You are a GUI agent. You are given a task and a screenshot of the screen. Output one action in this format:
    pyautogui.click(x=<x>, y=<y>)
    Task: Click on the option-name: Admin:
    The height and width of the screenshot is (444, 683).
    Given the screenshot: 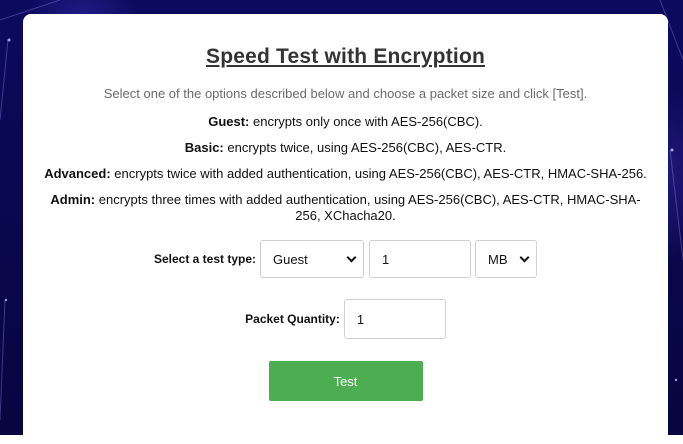 What is the action you would take?
    pyautogui.click(x=73, y=199)
    